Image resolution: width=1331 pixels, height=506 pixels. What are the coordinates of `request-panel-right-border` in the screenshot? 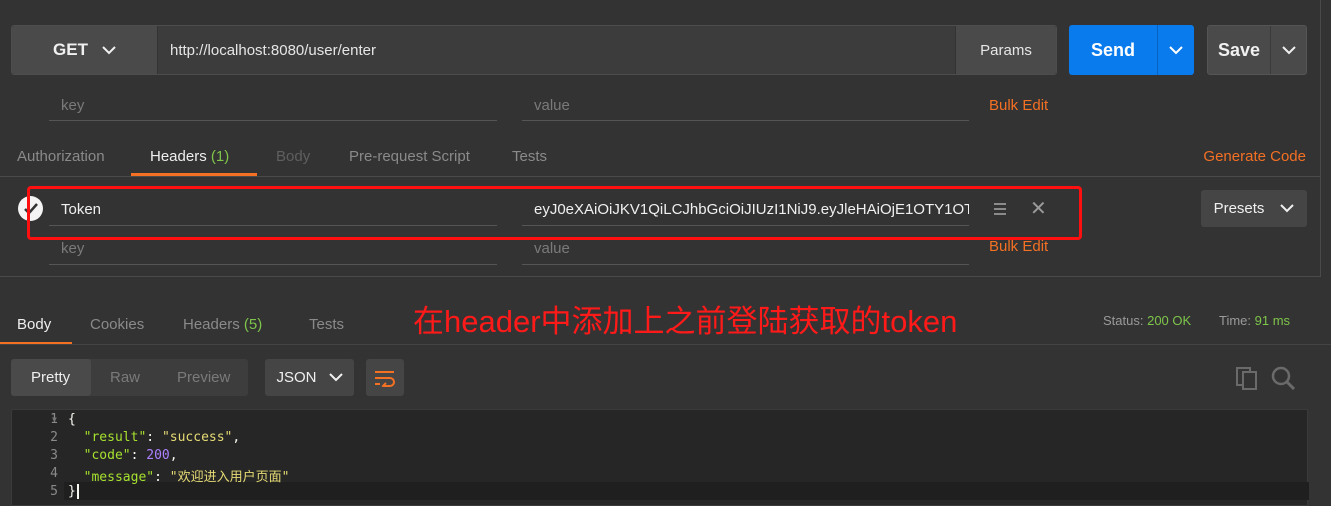 It's located at (1320, 138).